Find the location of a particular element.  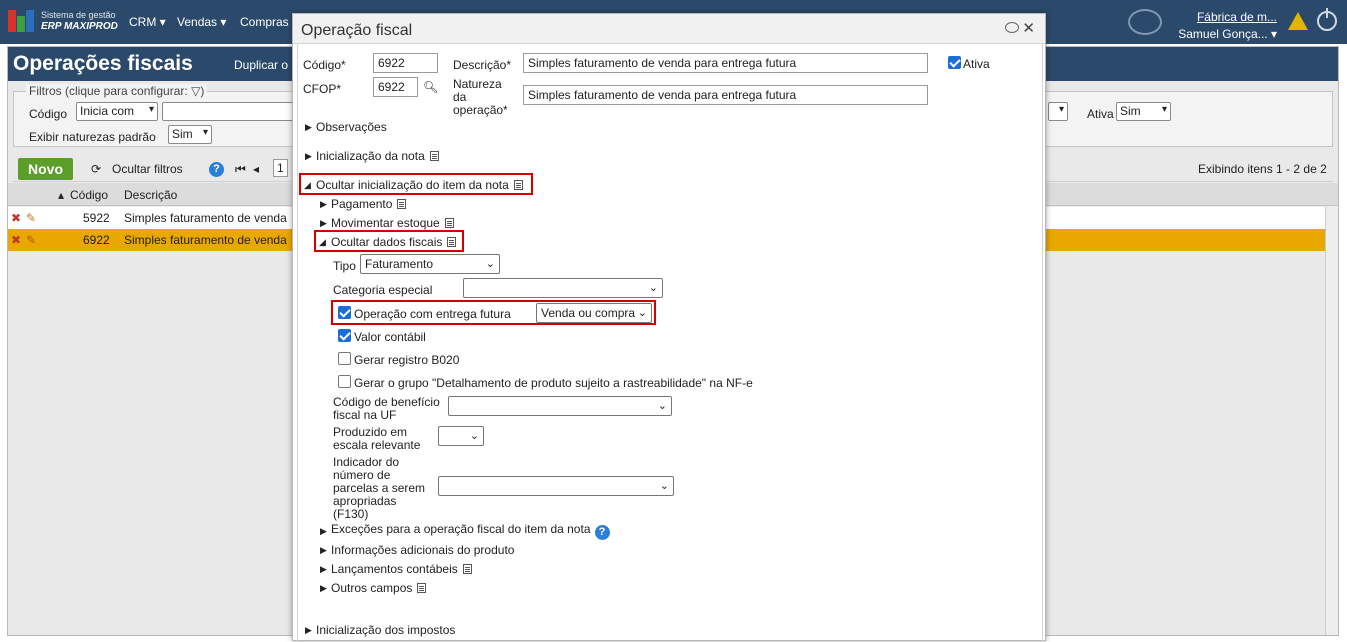

user-info: Fábrica de m... Samuel Gonça... ▾ is located at coordinates (1227, 26).